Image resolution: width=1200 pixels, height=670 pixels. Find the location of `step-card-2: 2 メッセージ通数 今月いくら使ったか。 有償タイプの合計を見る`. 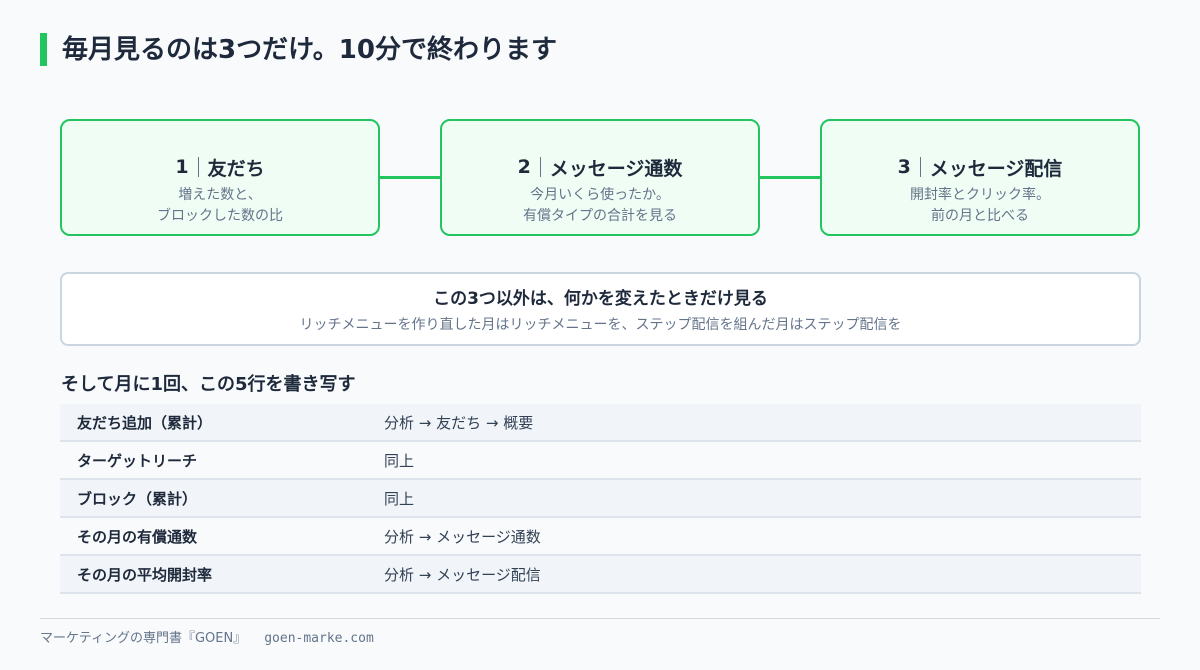

step-card-2: 2 メッセージ通数 今月いくら使ったか。 有償タイプの合計を見る is located at coordinates (600, 177).